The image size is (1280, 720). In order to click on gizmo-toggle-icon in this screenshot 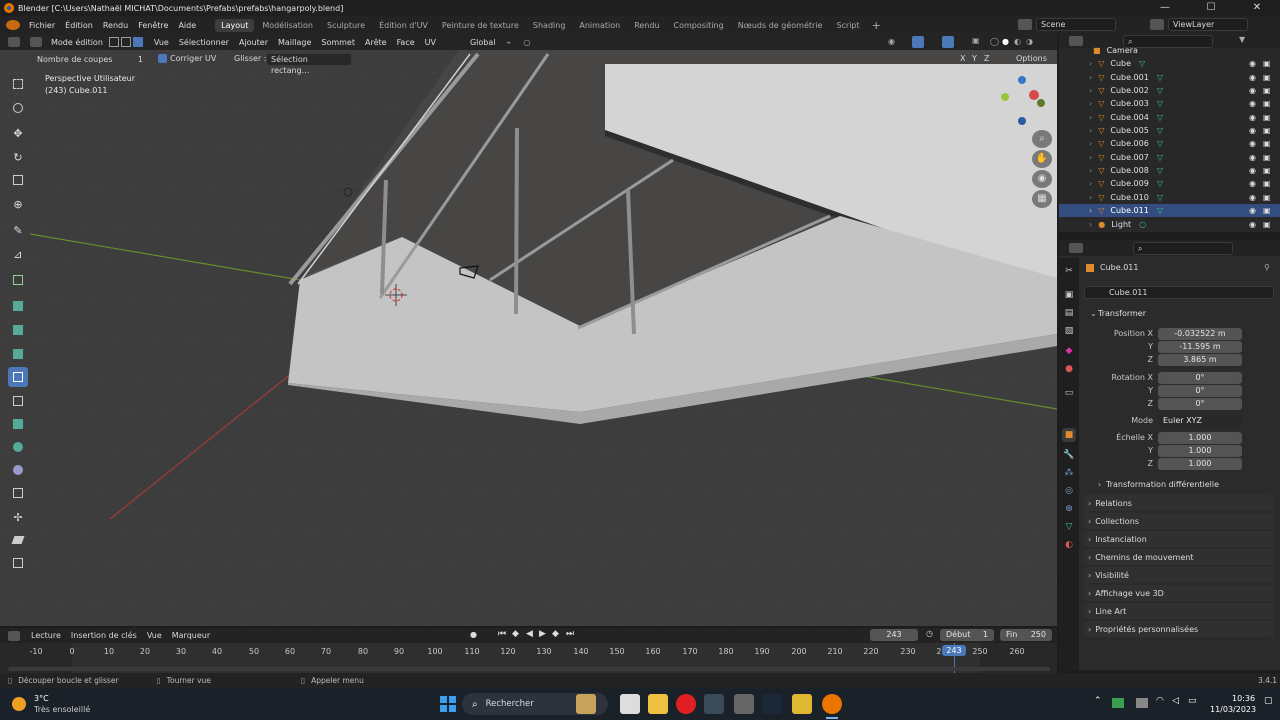, I will do `click(918, 42)`.